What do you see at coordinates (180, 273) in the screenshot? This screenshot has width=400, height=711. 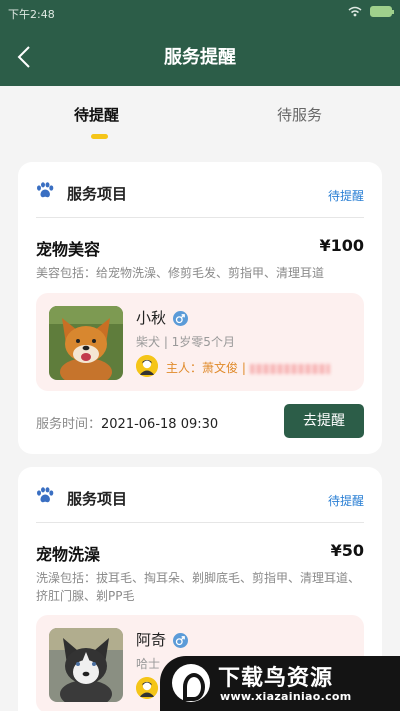 I see `service-description: 美容包括：给宠物洗澡、修剪毛发、剪指甲、清理耳道` at bounding box center [180, 273].